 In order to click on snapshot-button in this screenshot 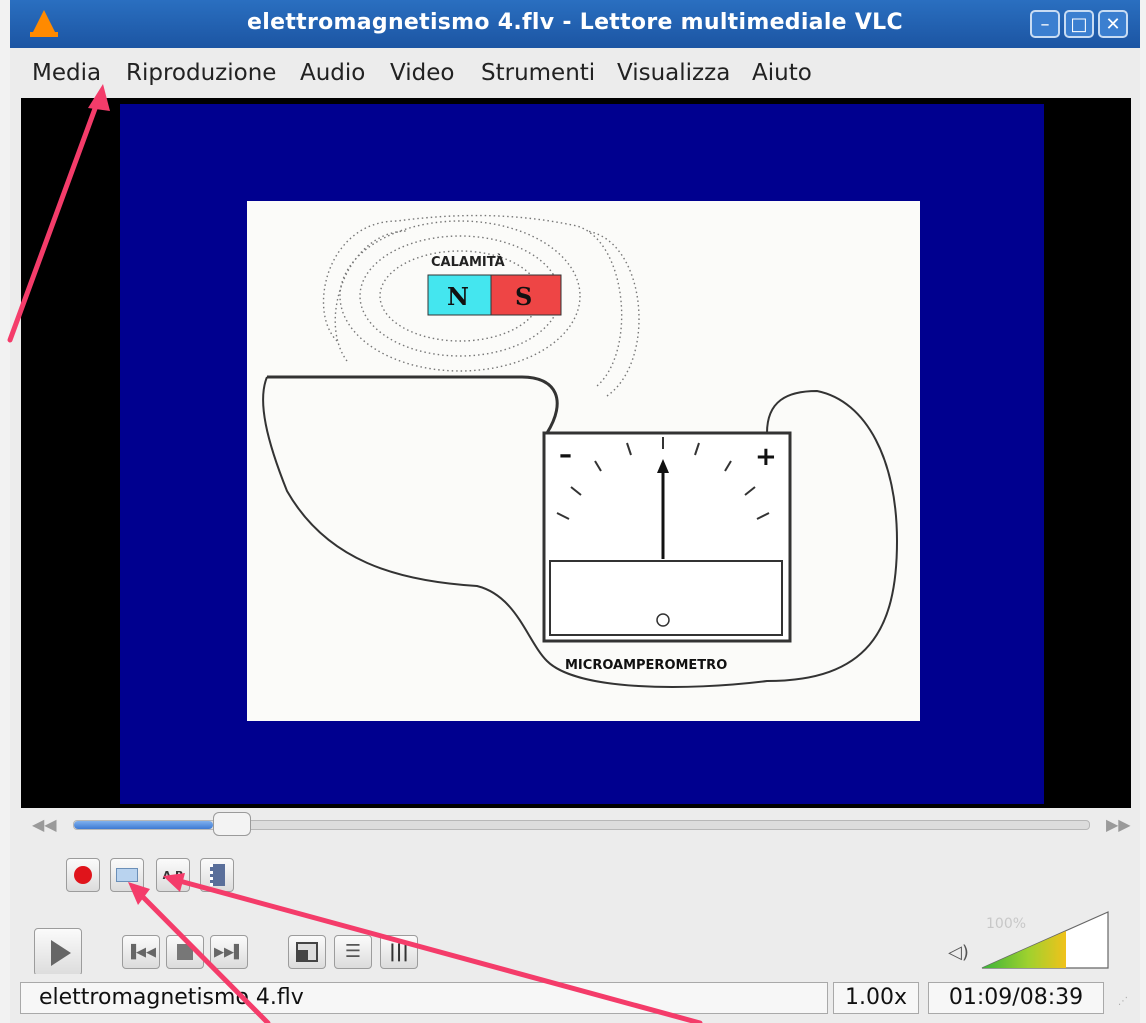, I will do `click(127, 875)`.